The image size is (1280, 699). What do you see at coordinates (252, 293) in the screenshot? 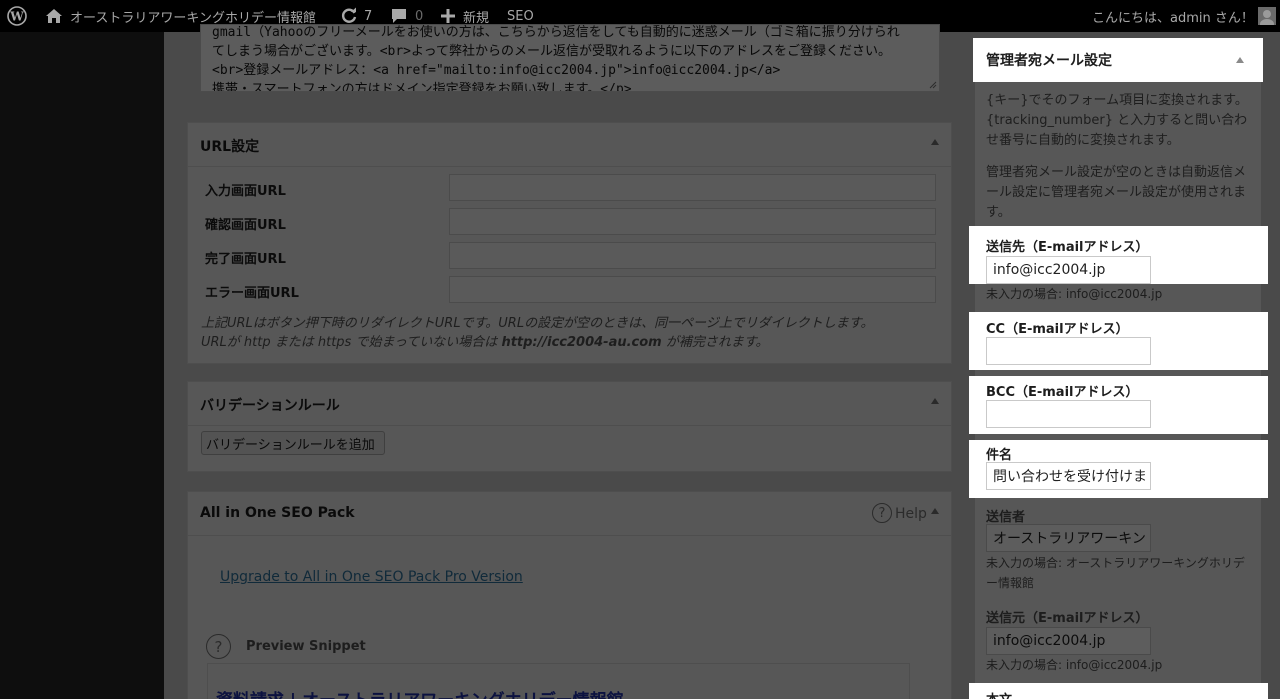
I see `error-page-url-label: エラー画面URL` at bounding box center [252, 293].